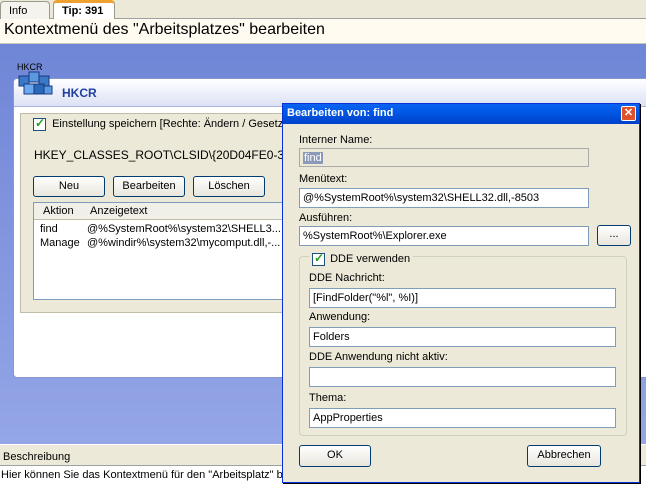  Describe the element at coordinates (35, 83) in the screenshot. I see `registry-icon` at that location.